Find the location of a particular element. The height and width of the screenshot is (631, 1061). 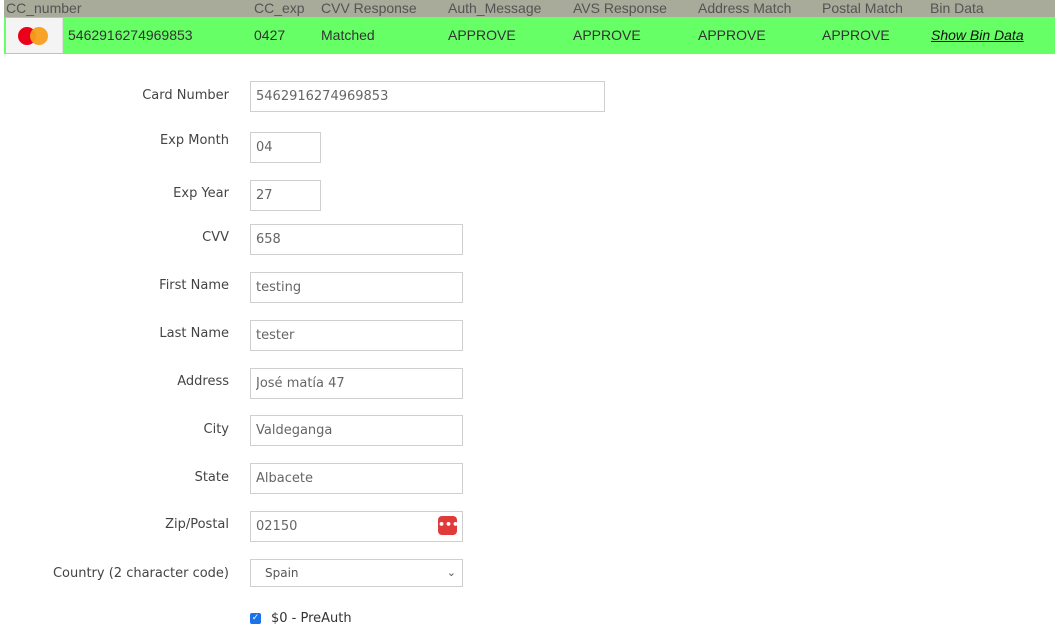

country-selected-value: Spain is located at coordinates (282, 573).